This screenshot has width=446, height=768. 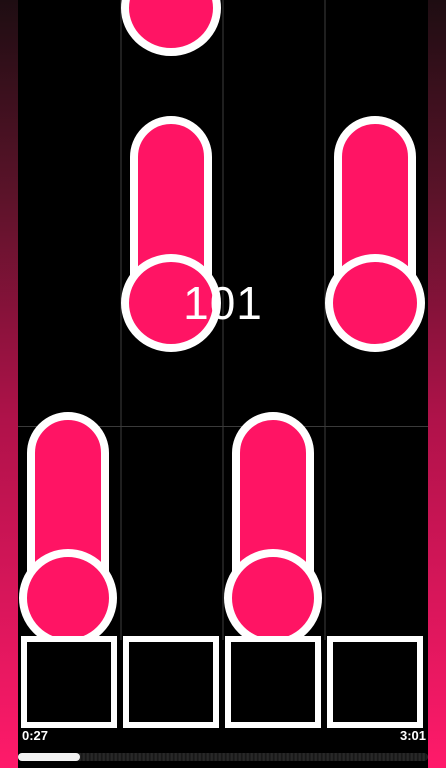 I want to click on lane-2-hit-target, so click(x=171, y=682).